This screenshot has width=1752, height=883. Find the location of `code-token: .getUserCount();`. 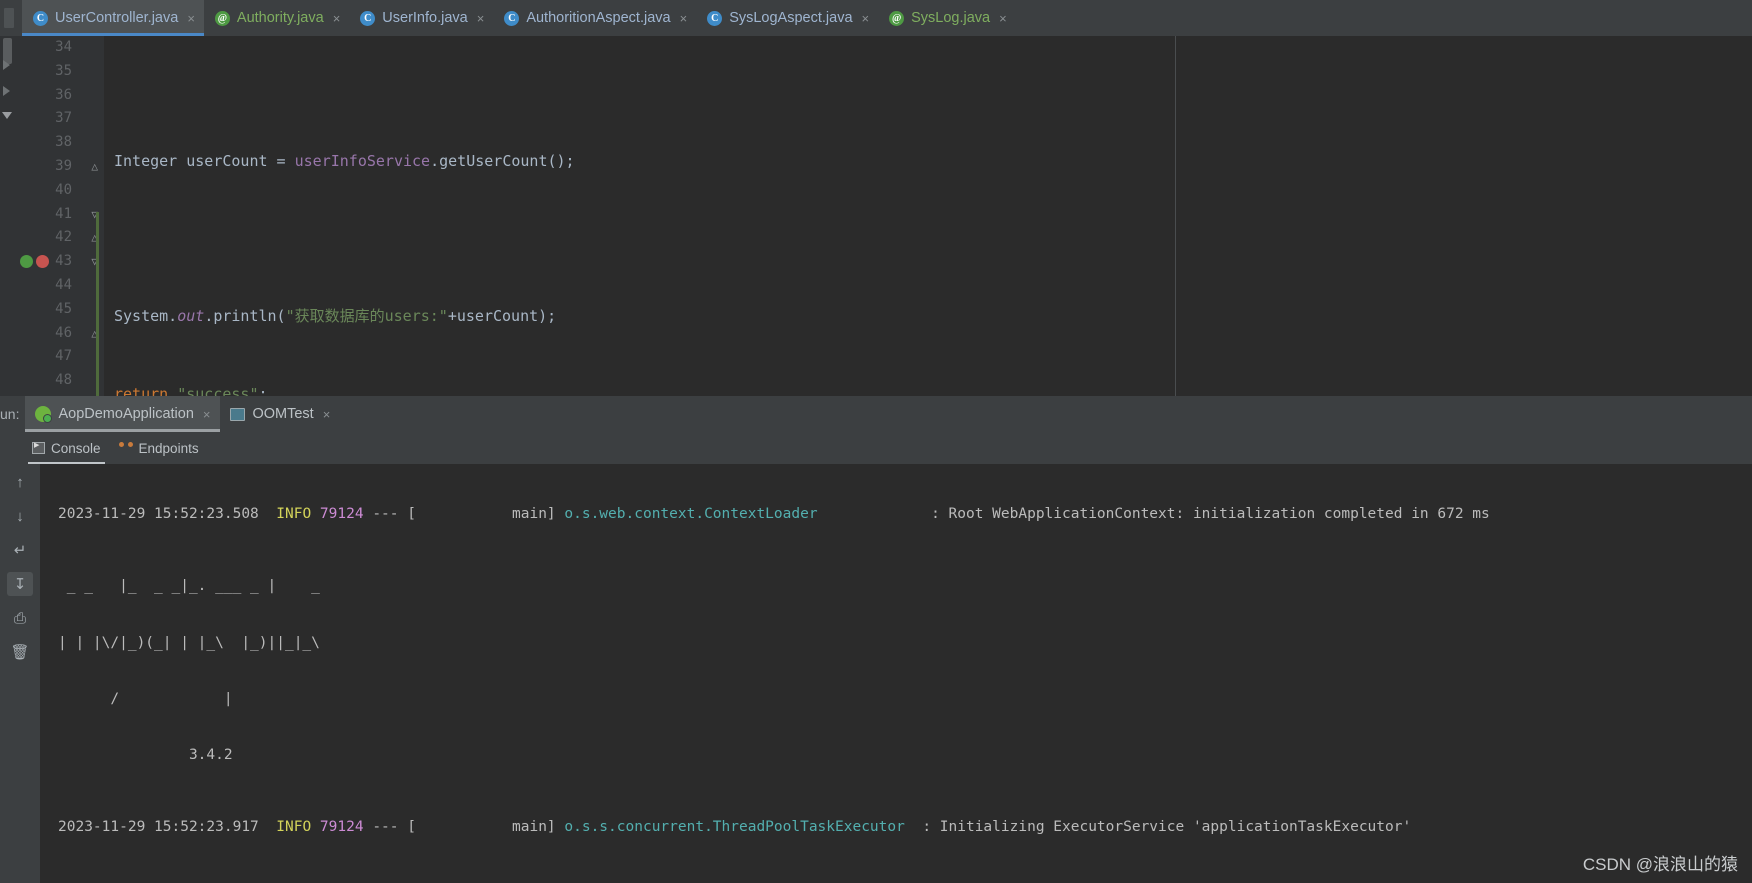

code-token: .getUserCount(); is located at coordinates (502, 160).